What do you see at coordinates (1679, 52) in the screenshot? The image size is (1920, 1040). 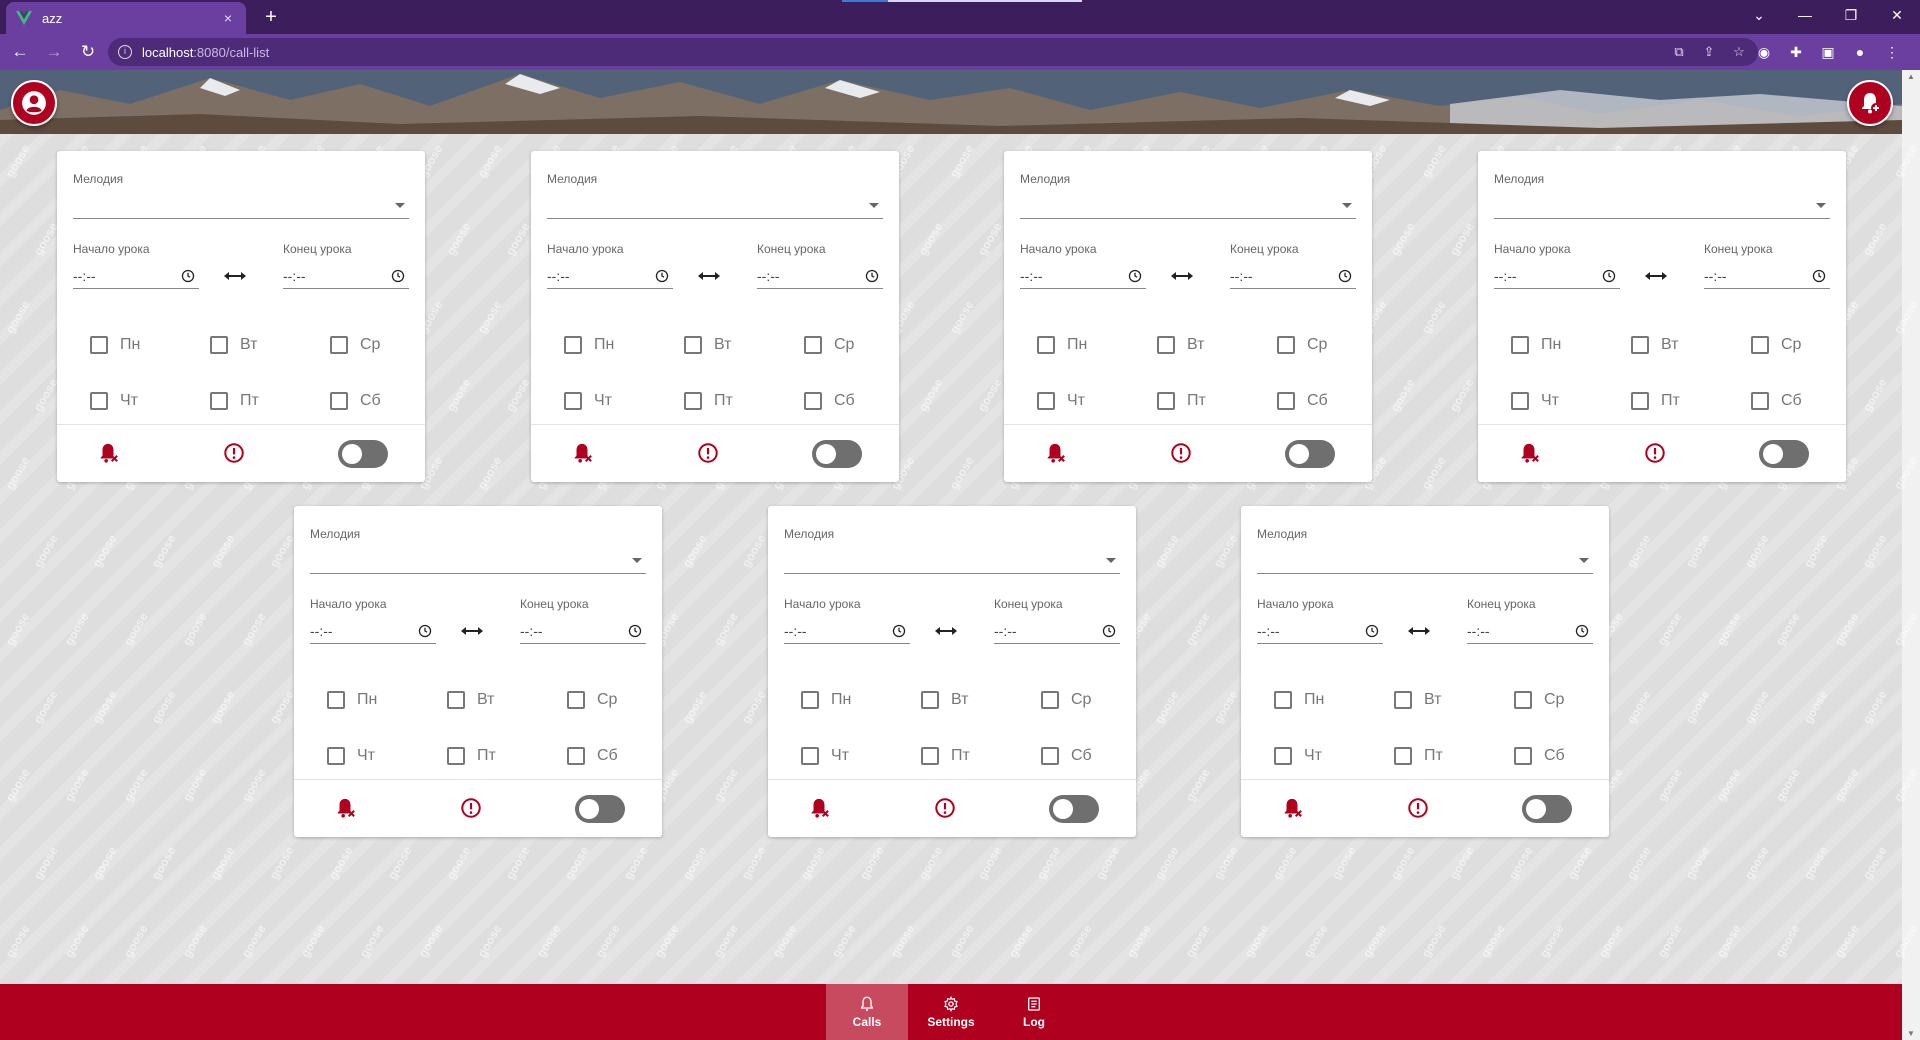 I see `translate-icon: ⧉` at bounding box center [1679, 52].